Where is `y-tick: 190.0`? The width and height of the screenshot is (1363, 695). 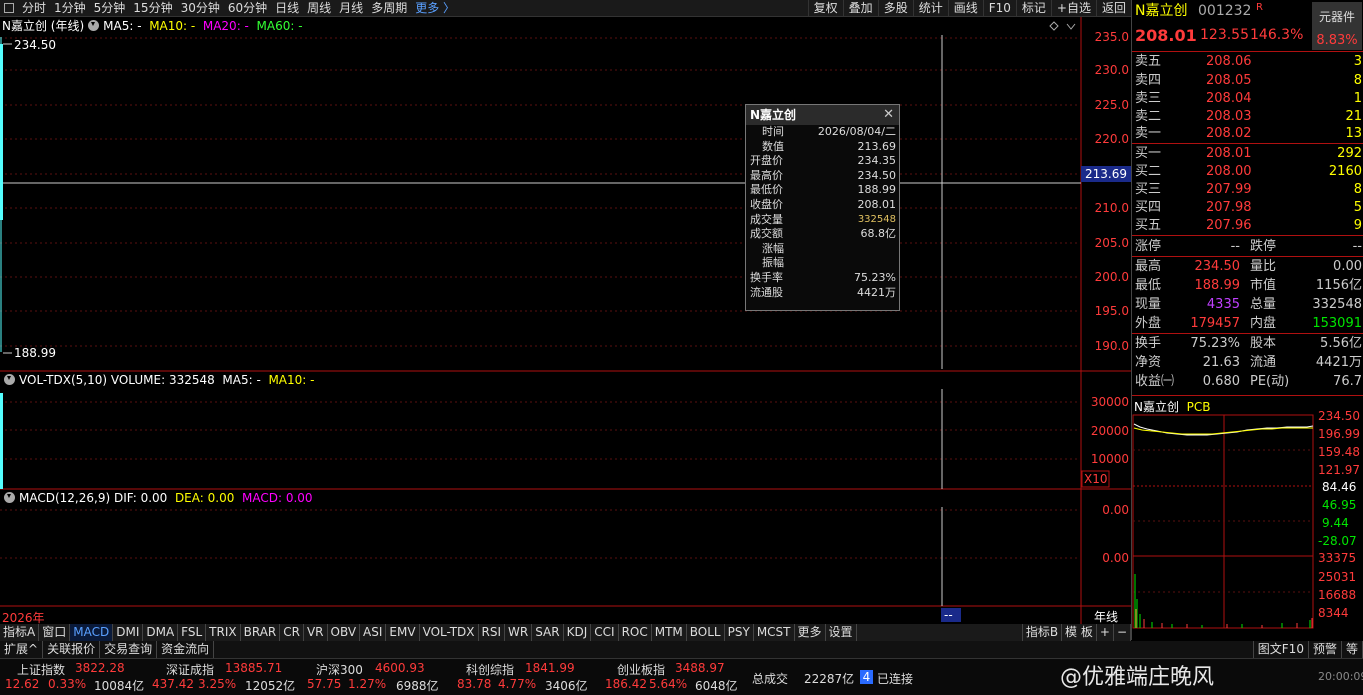 y-tick: 190.0 is located at coordinates (1111, 346).